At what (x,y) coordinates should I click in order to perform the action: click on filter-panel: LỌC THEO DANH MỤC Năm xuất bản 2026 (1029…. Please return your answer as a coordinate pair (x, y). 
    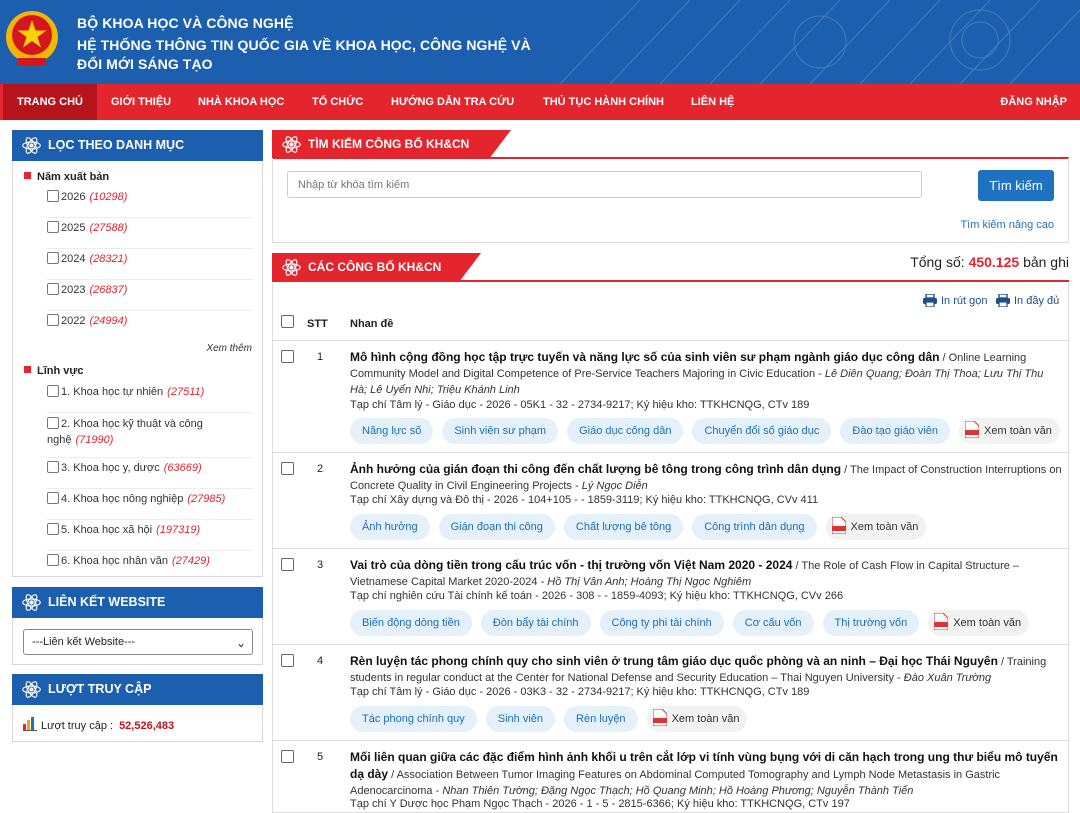
    Looking at the image, I should click on (137, 353).